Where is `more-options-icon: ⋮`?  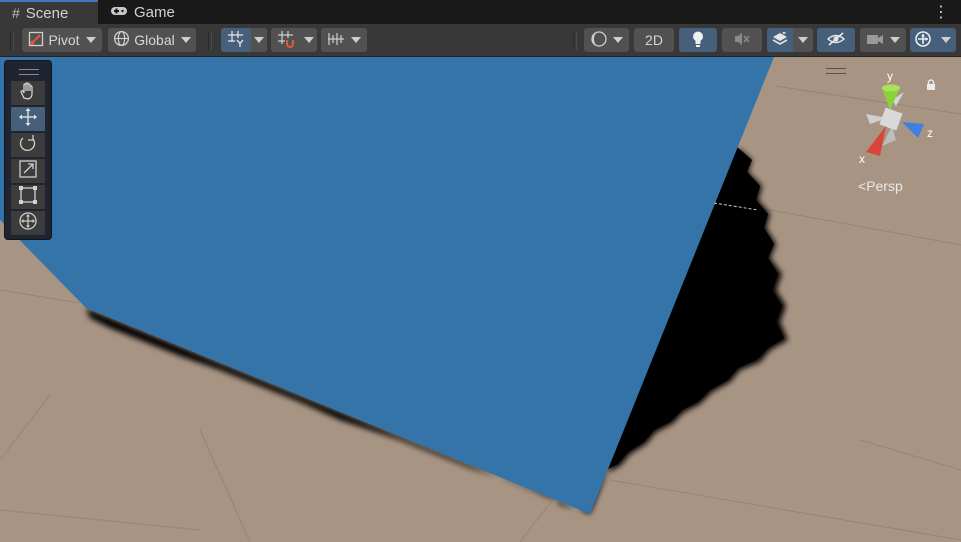
more-options-icon: ⋮ is located at coordinates (941, 12).